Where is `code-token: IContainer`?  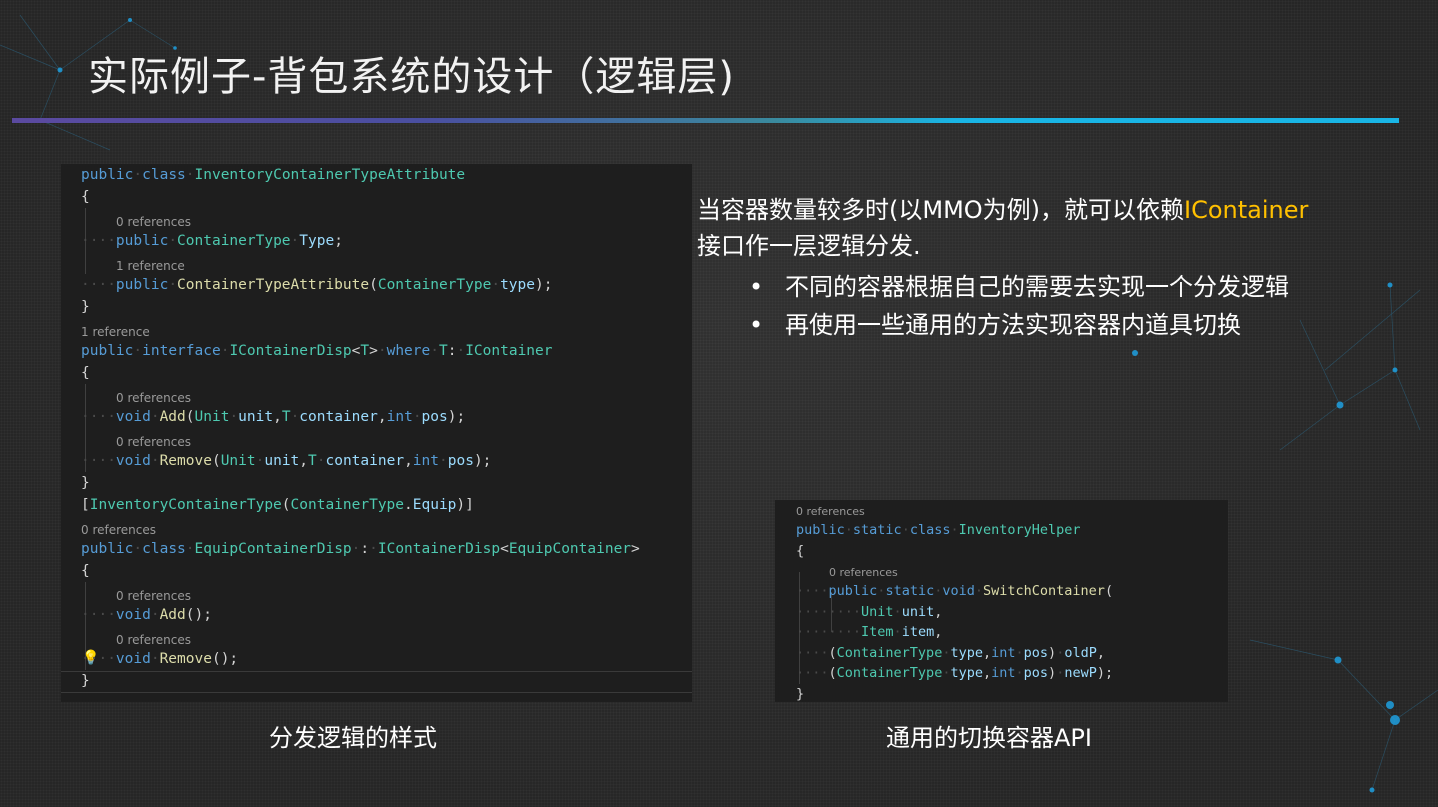
code-token: IContainer is located at coordinates (509, 351).